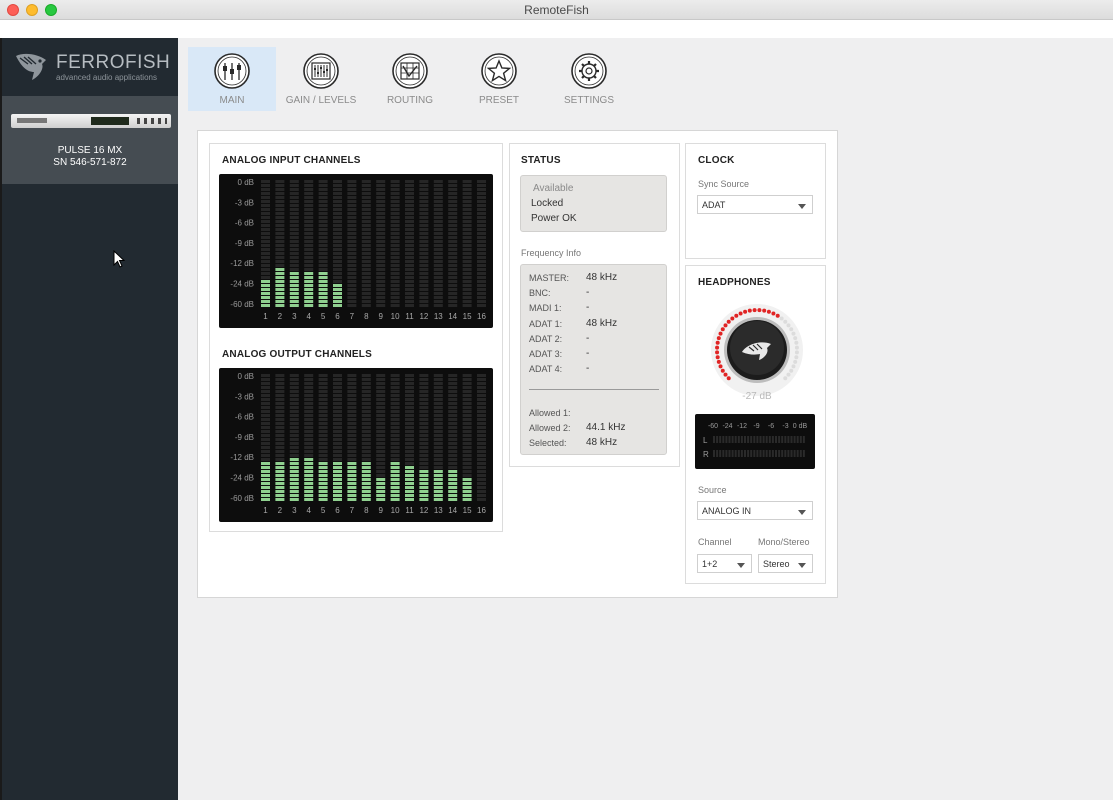  I want to click on frequency-row-label: ADAT 4:, so click(546, 369).